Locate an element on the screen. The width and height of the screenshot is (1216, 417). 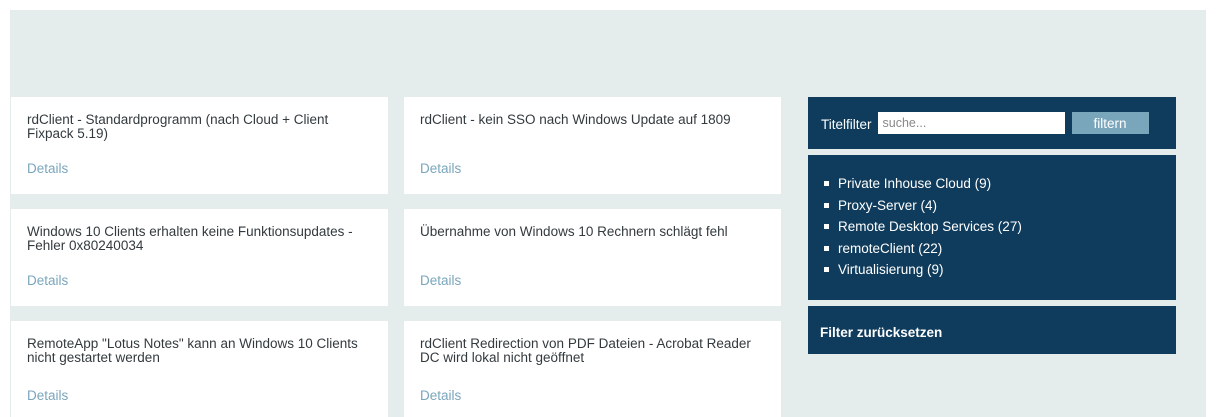
category-item: remoteClient (22) is located at coordinates (1000, 249).